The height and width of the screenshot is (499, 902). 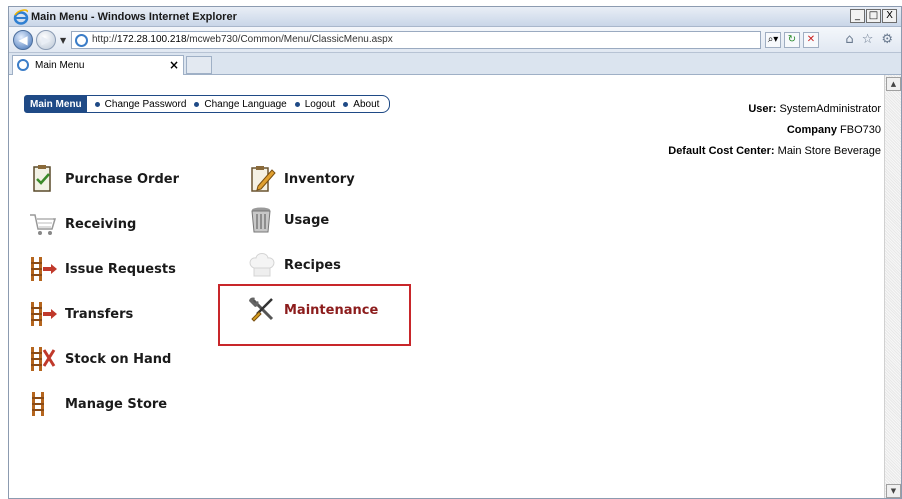 I want to click on vertical-scrollbar: ▲ ▼, so click(x=892, y=286).